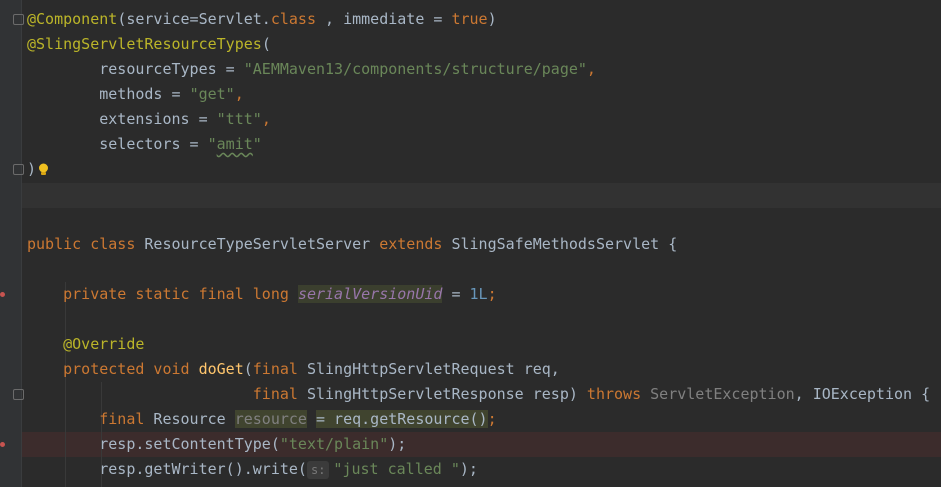  I want to click on parameter-hint: s:, so click(318, 470).